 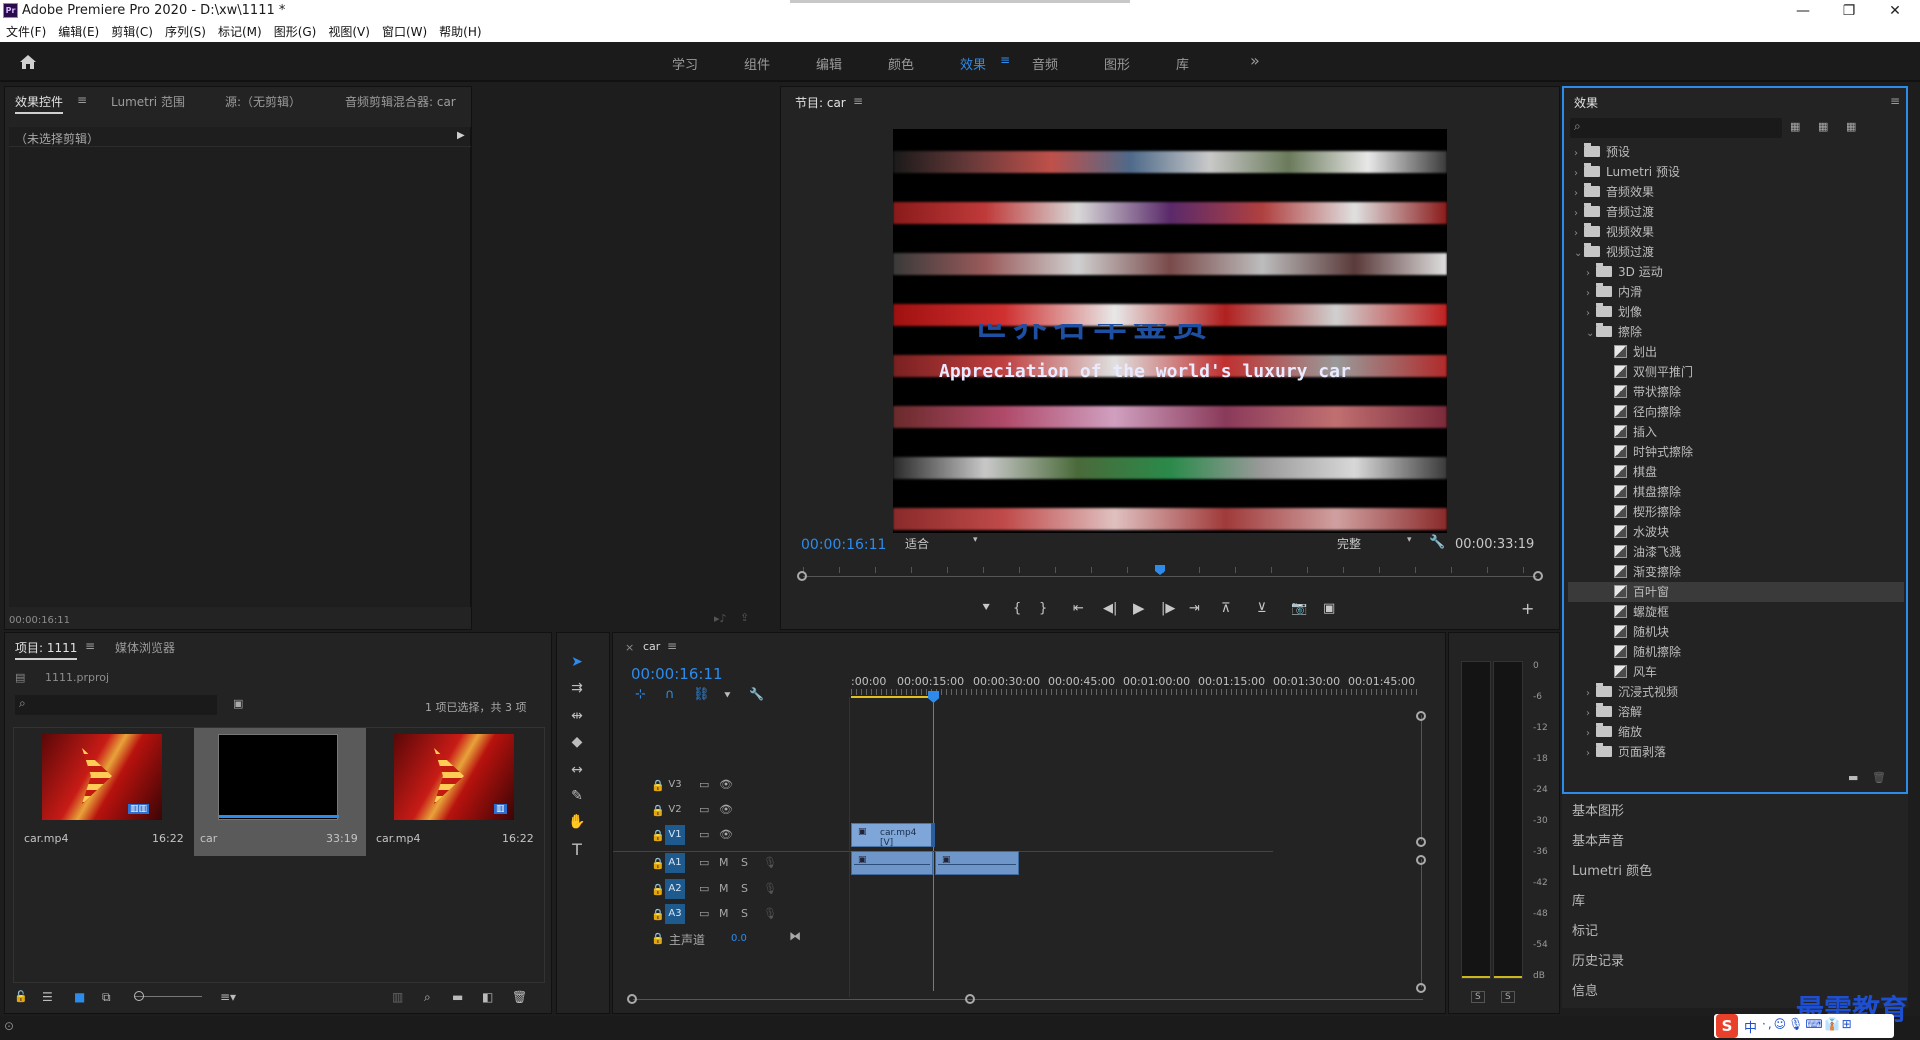 What do you see at coordinates (640, 694) in the screenshot?
I see `nest-icon: ⊹` at bounding box center [640, 694].